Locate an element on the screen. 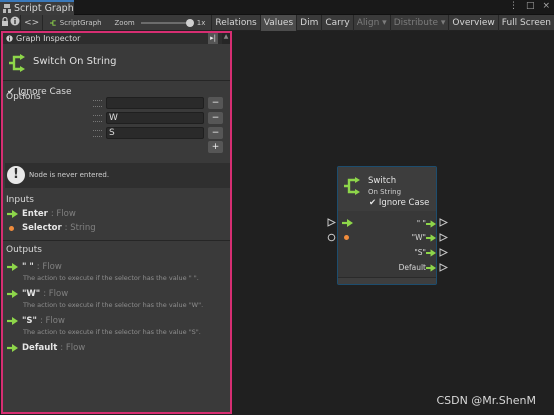 This screenshot has height=415, width=554. inspector-header: Graph Inspector ▸| ▲ is located at coordinates (116, 38).